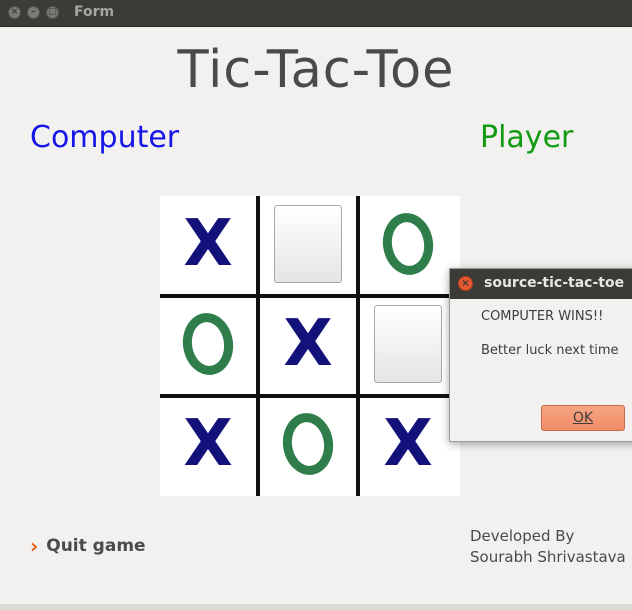  What do you see at coordinates (316, 70) in the screenshot?
I see `game-title: Tic-Tac-Toe` at bounding box center [316, 70].